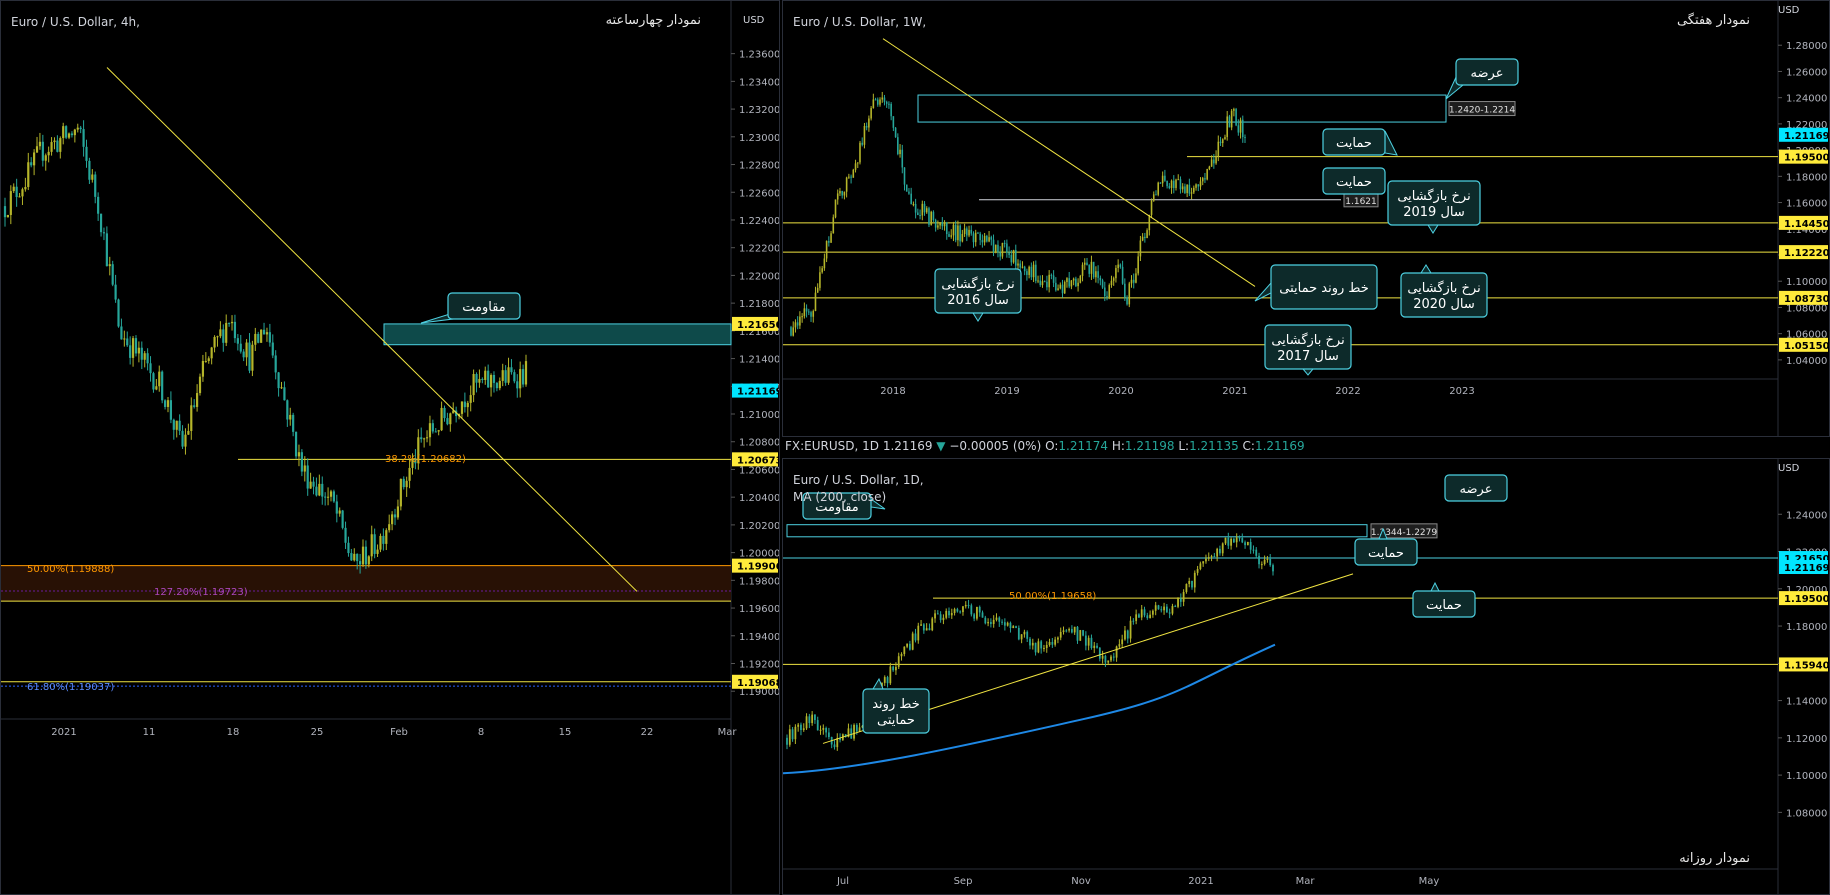 The image size is (1830, 895). Describe the element at coordinates (1806, 158) in the screenshot. I see `price-label: 1.19500` at that location.